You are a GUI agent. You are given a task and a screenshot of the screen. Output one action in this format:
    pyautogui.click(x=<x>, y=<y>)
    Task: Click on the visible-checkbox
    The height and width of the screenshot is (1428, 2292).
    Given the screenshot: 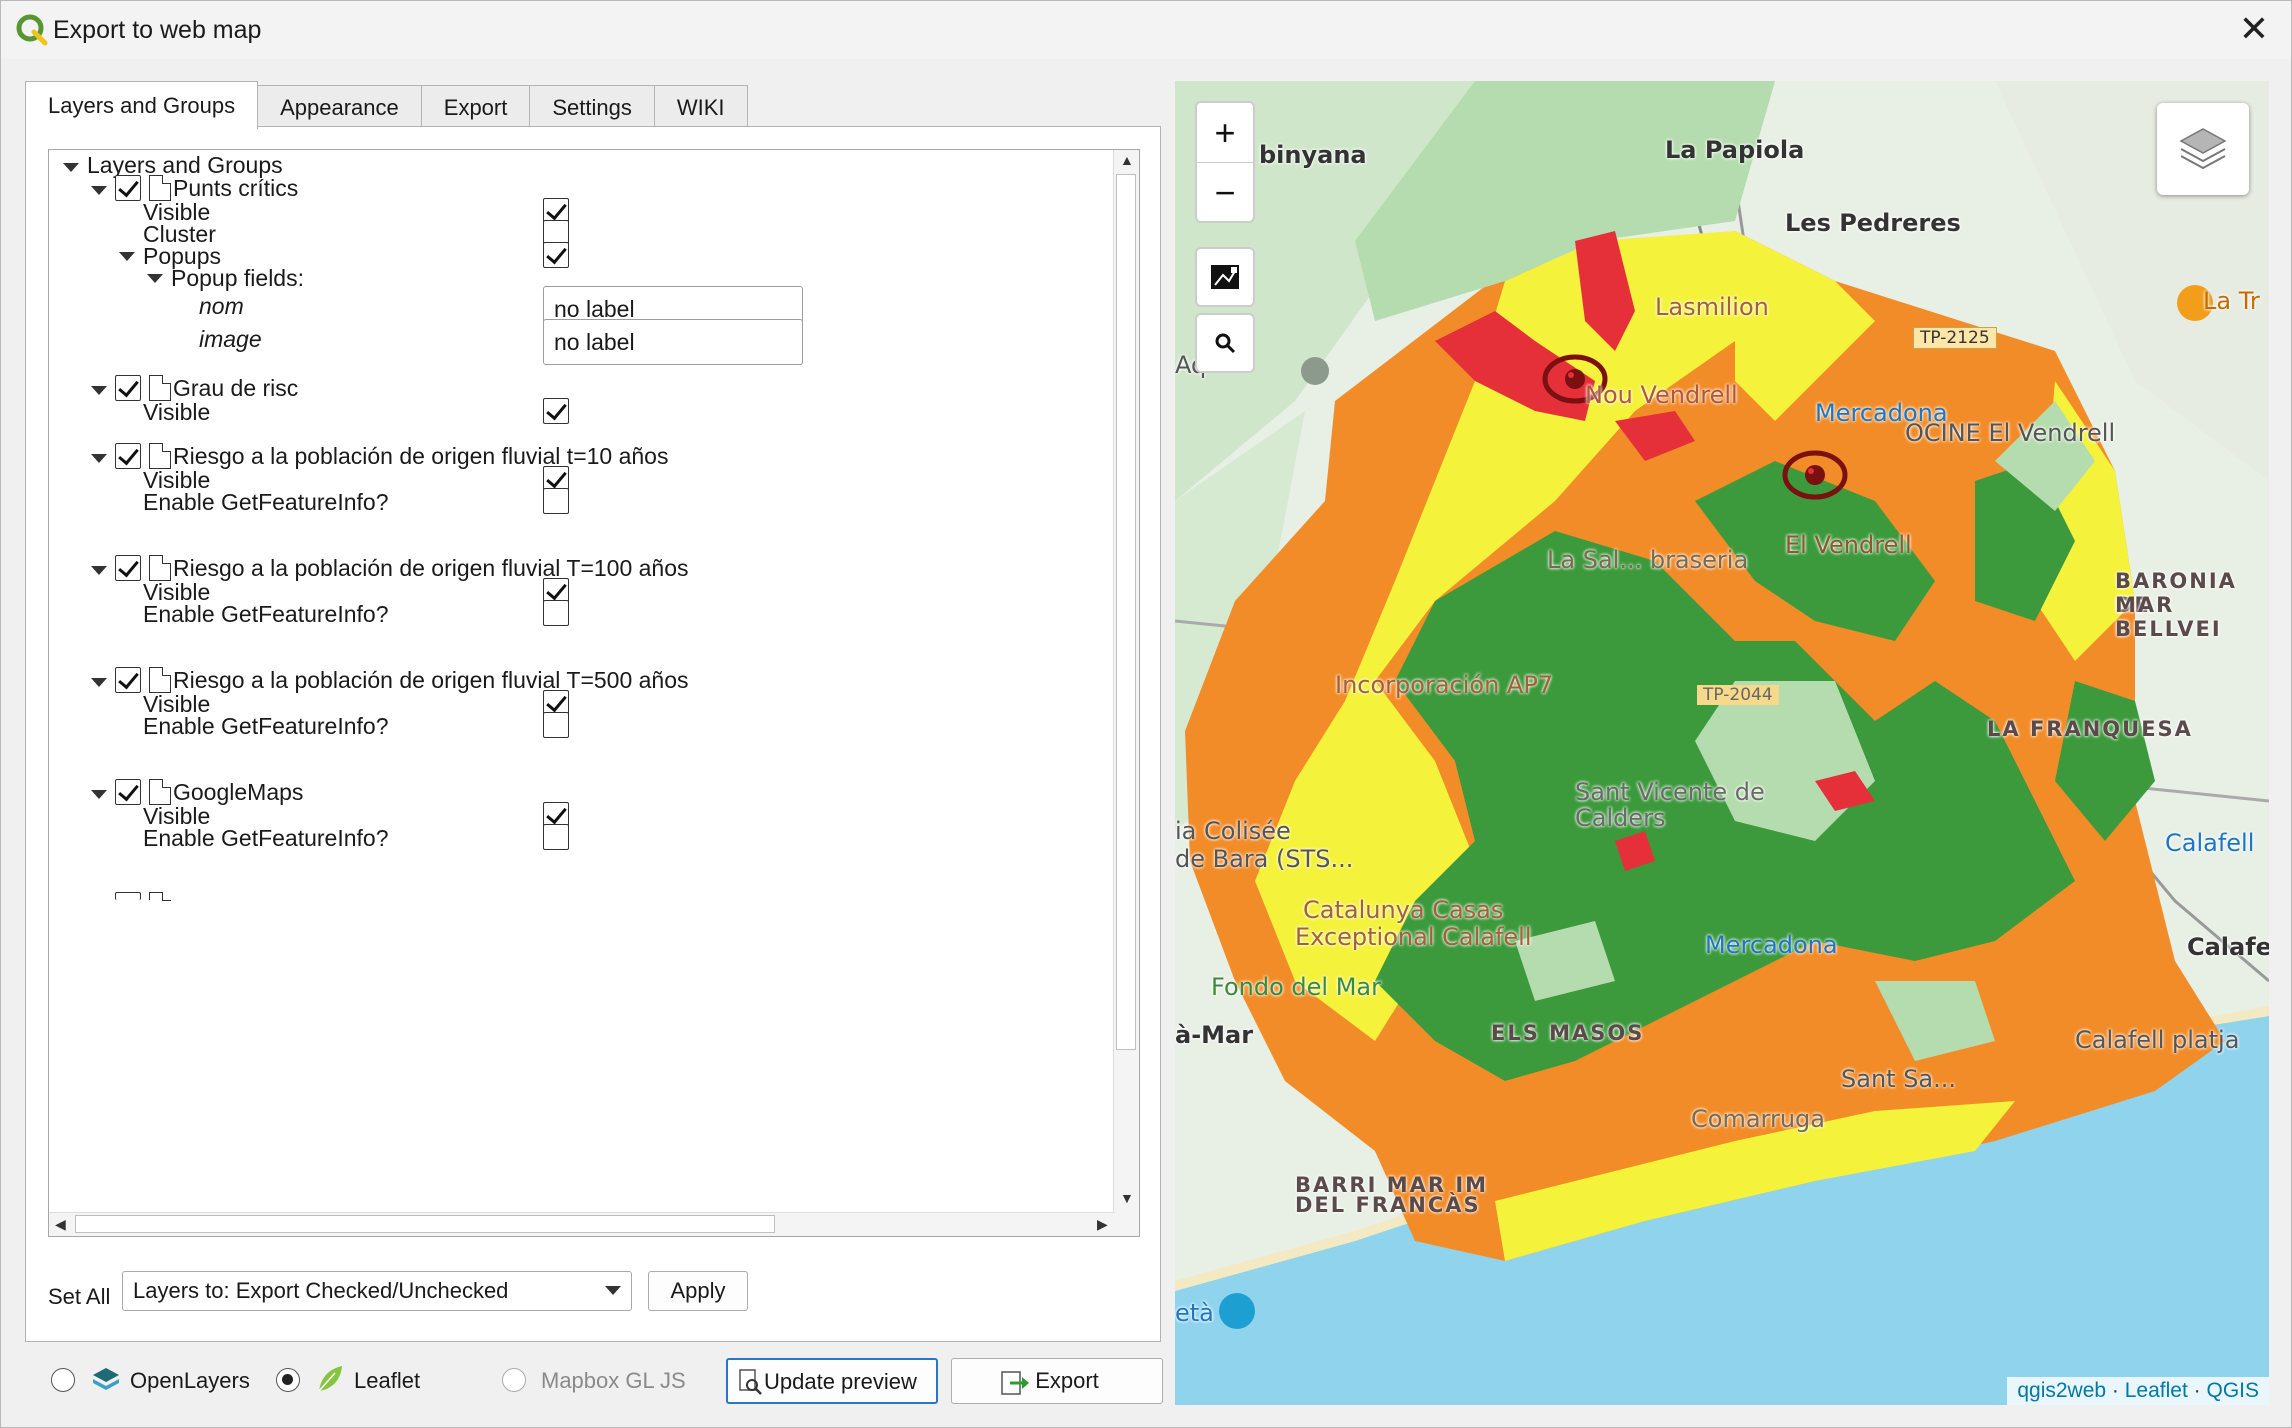 What is the action you would take?
    pyautogui.click(x=556, y=411)
    